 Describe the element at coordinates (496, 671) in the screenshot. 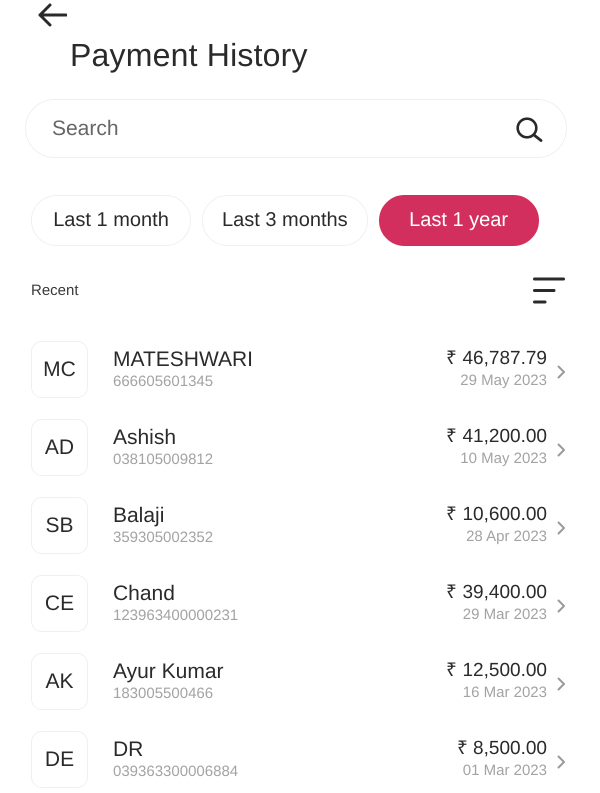

I see `payment-amount: ₹ 12,500.00` at that location.